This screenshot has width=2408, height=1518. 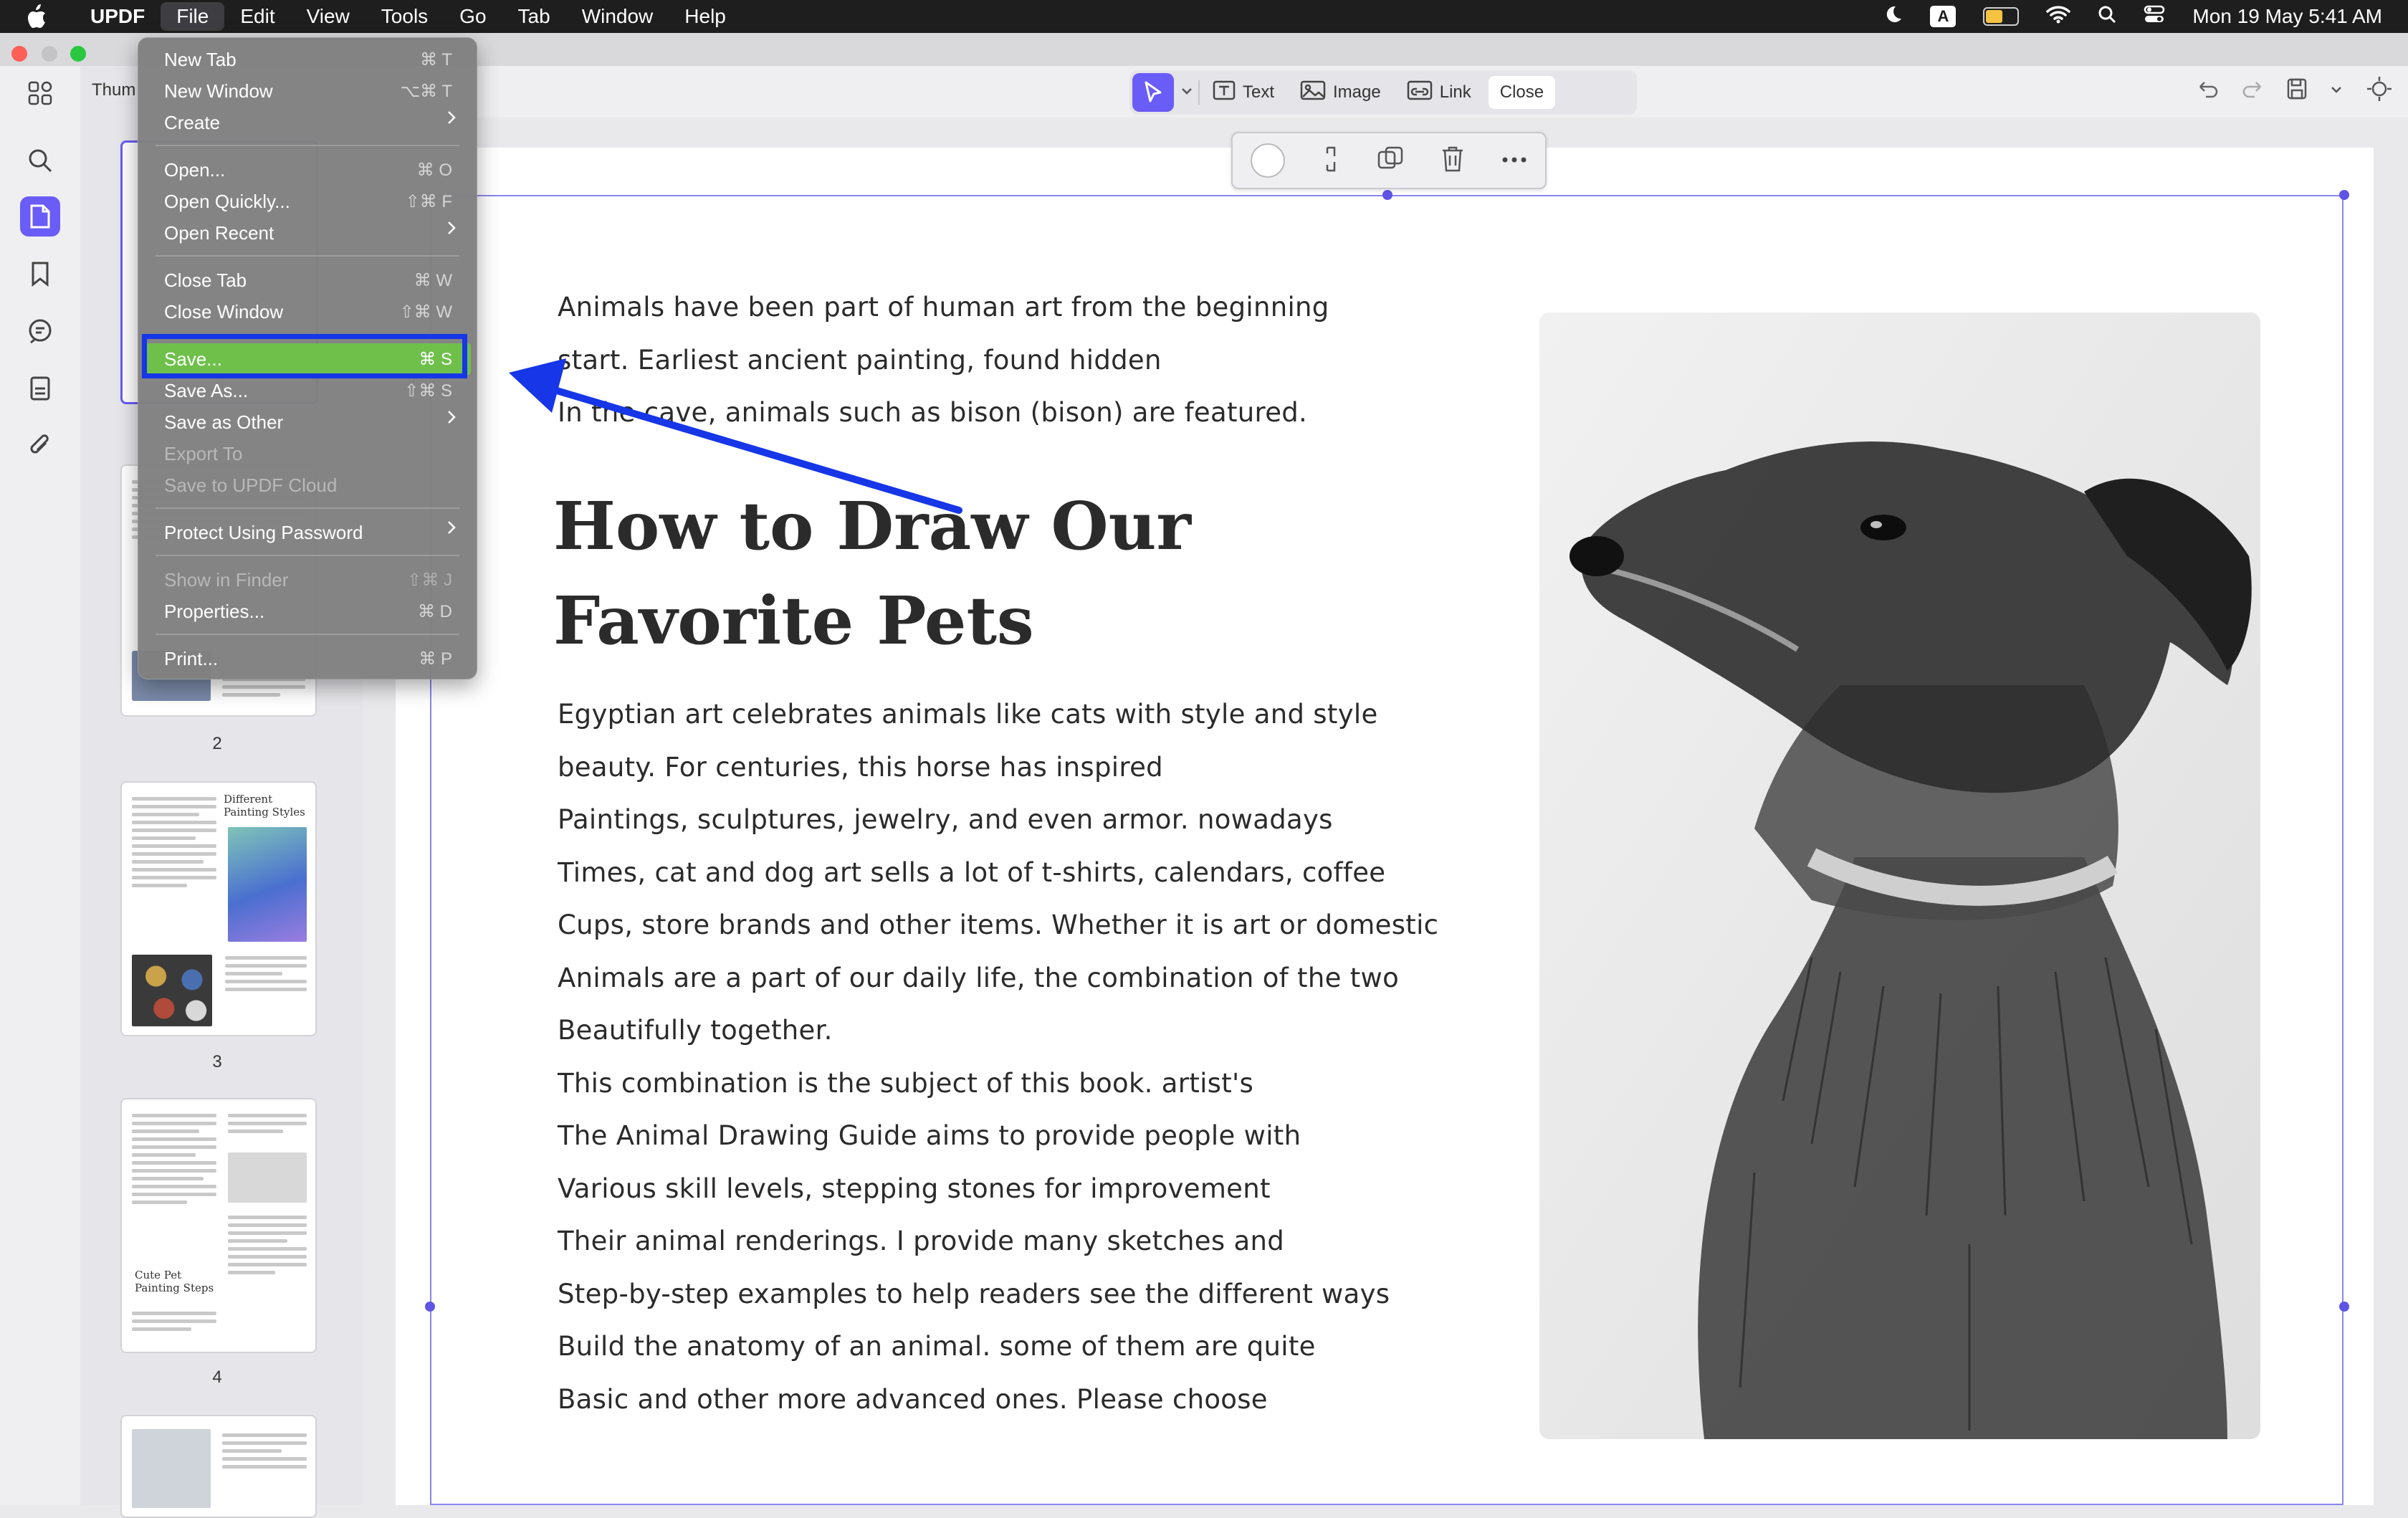 What do you see at coordinates (40, 16) in the screenshot?
I see `apple-icon` at bounding box center [40, 16].